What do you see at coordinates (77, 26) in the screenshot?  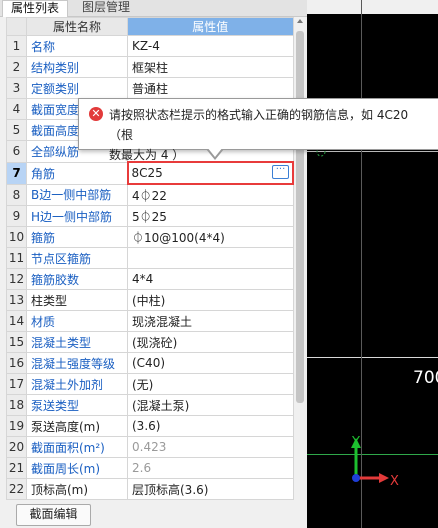 I see `header-name: 属性名称` at bounding box center [77, 26].